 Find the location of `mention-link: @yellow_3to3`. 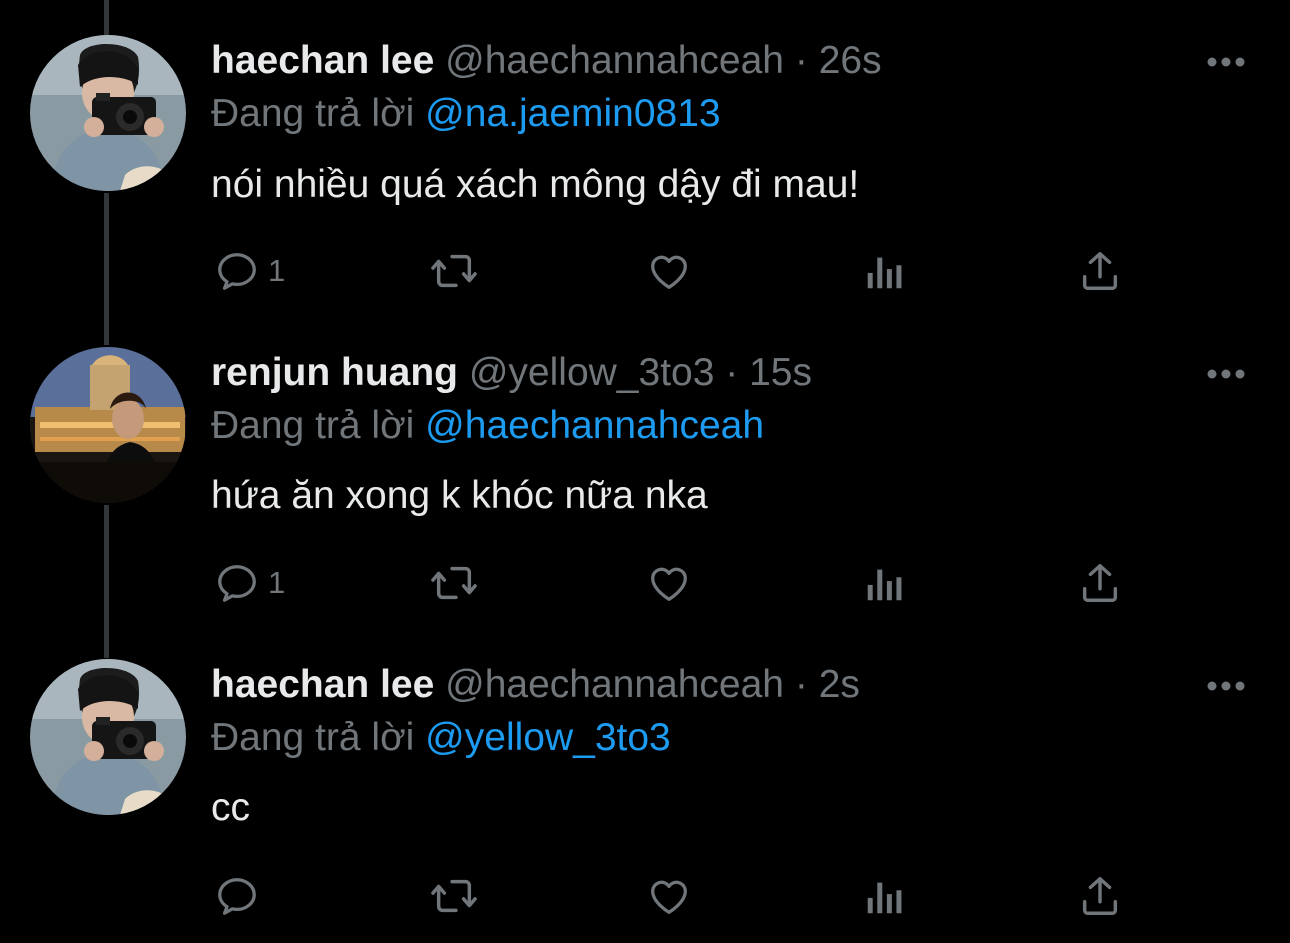

mention-link: @yellow_3to3 is located at coordinates (548, 737).